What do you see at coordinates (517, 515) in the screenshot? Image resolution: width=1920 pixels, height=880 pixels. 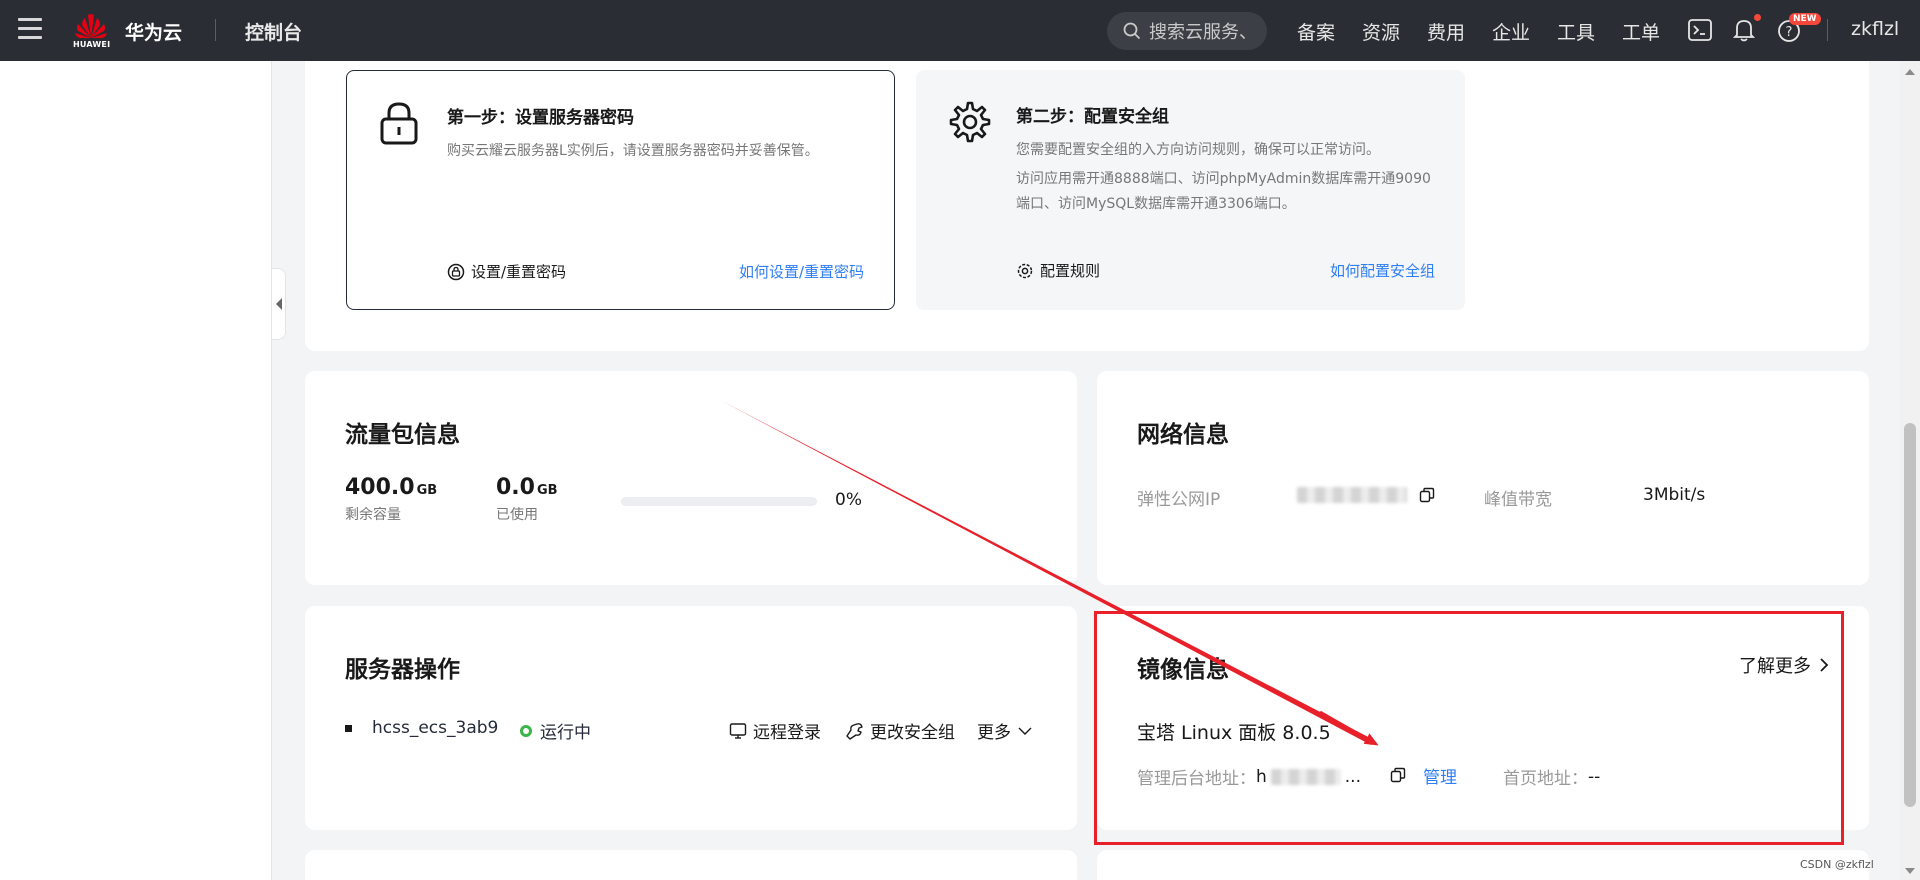 I see `used-label: 已使用` at bounding box center [517, 515].